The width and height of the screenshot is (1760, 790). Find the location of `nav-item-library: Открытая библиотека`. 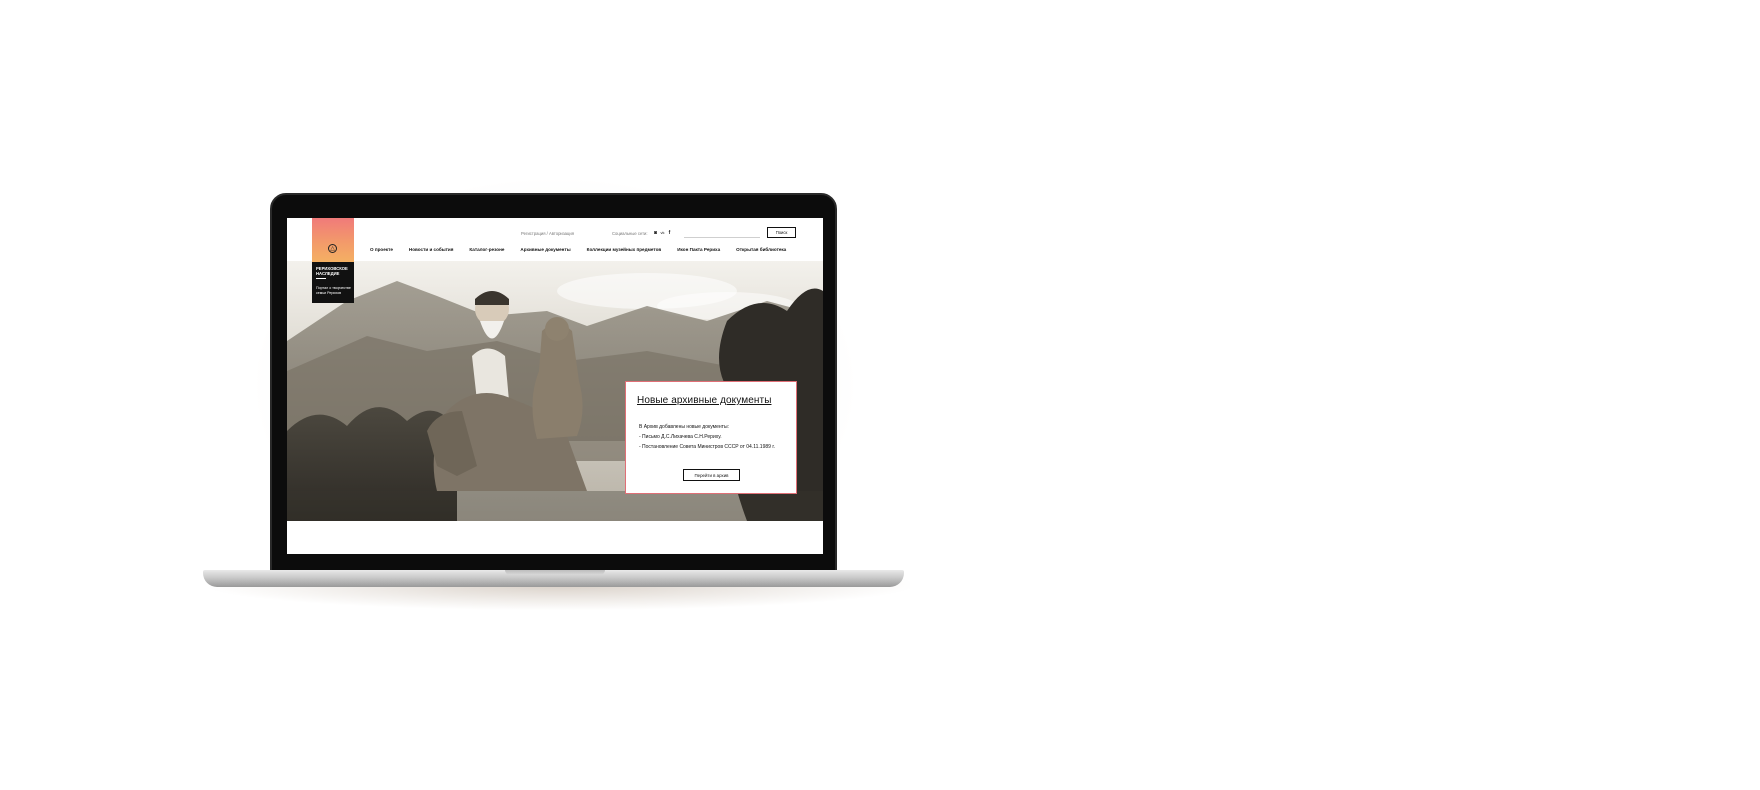

nav-item-library: Открытая библиотека is located at coordinates (761, 250).